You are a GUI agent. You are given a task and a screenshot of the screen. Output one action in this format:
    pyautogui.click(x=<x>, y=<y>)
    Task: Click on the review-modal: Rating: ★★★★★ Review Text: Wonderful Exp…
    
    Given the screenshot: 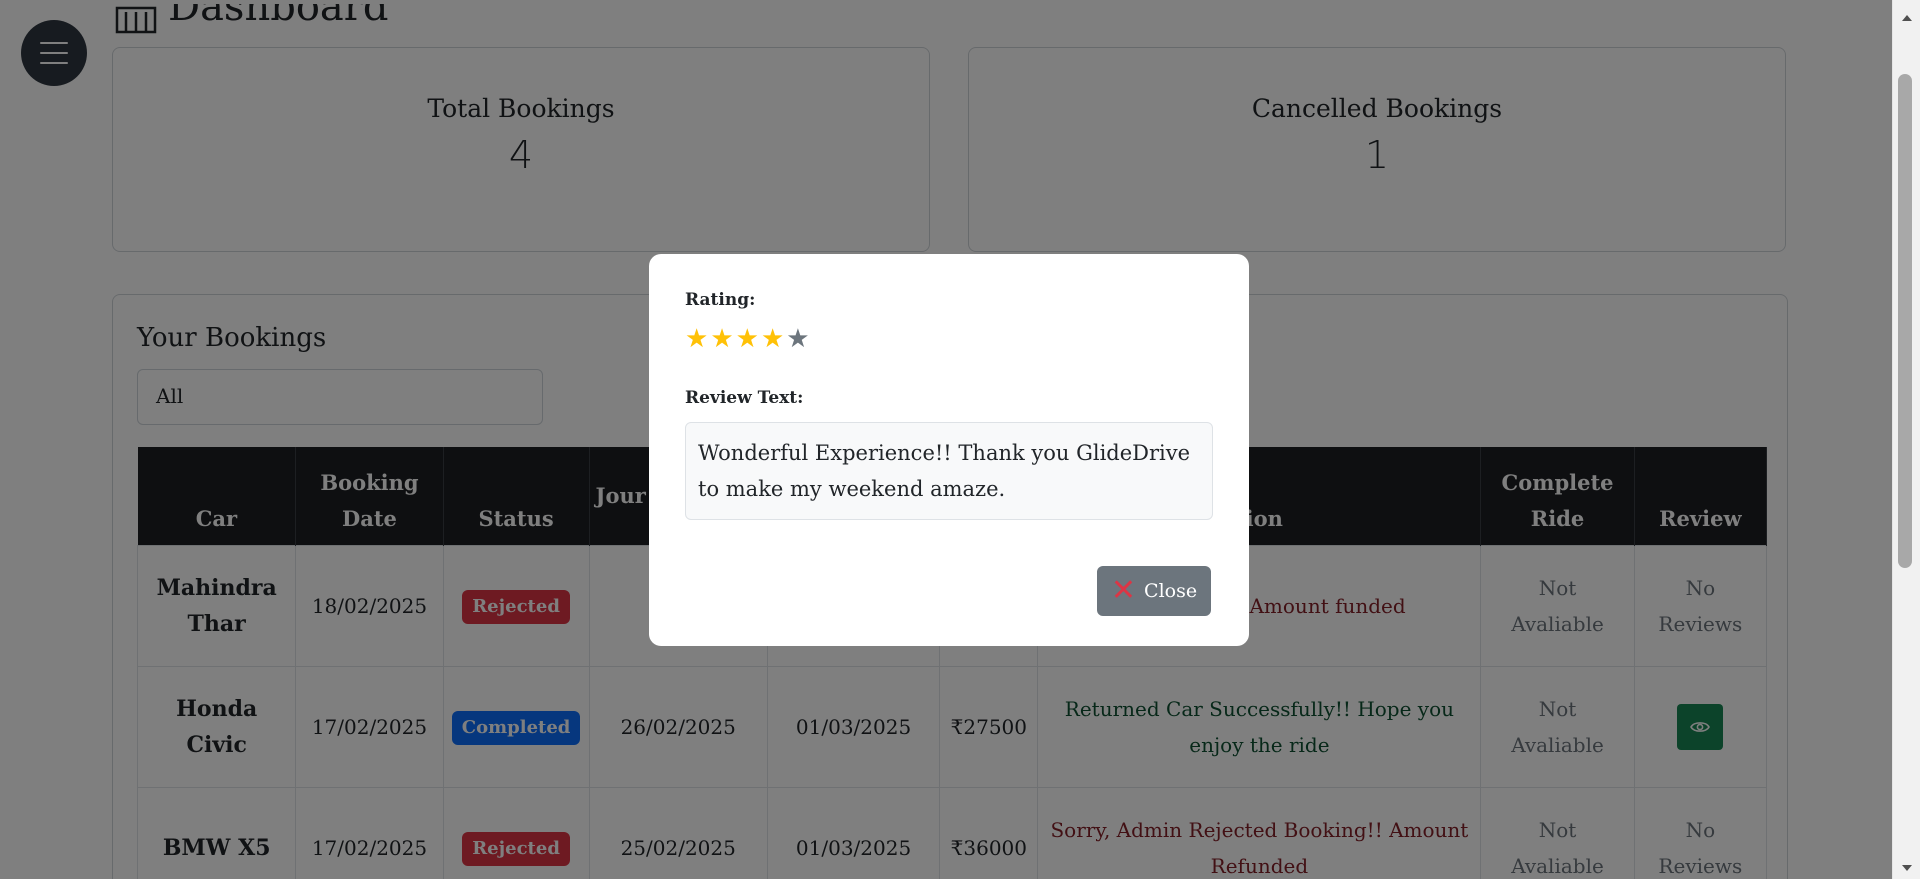 What is the action you would take?
    pyautogui.click(x=949, y=450)
    